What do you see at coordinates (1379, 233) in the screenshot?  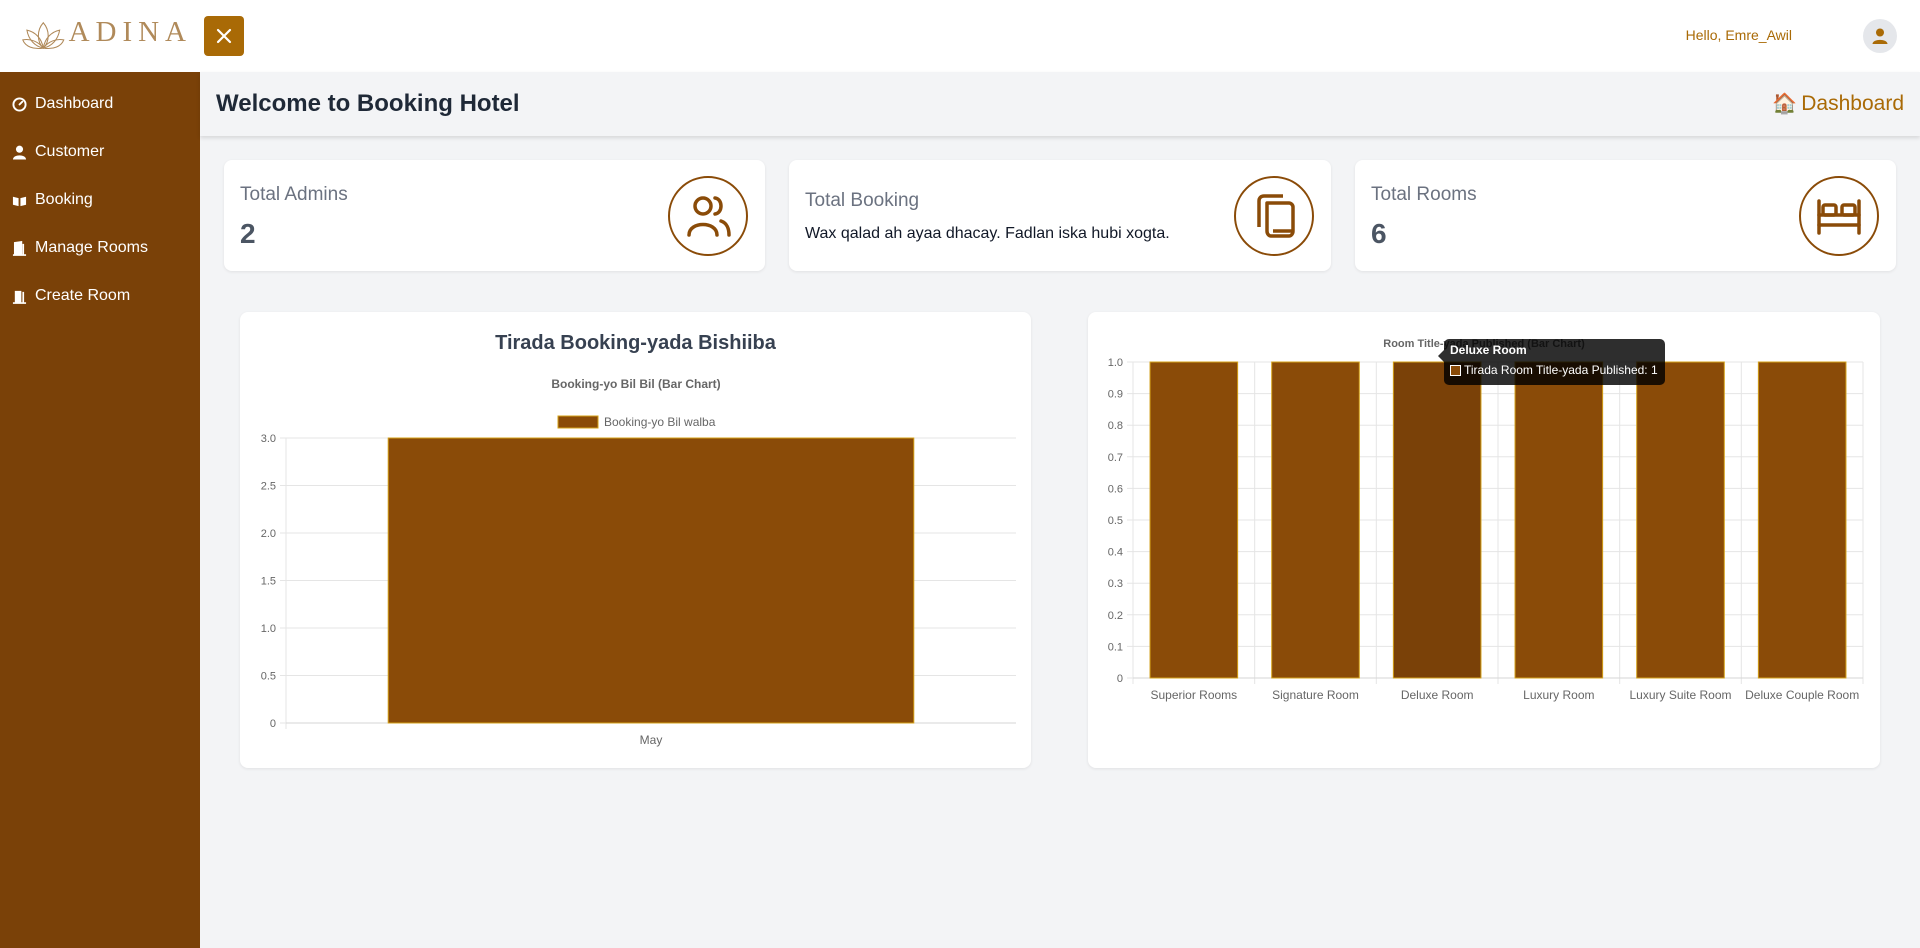 I see `stat-value: 6` at bounding box center [1379, 233].